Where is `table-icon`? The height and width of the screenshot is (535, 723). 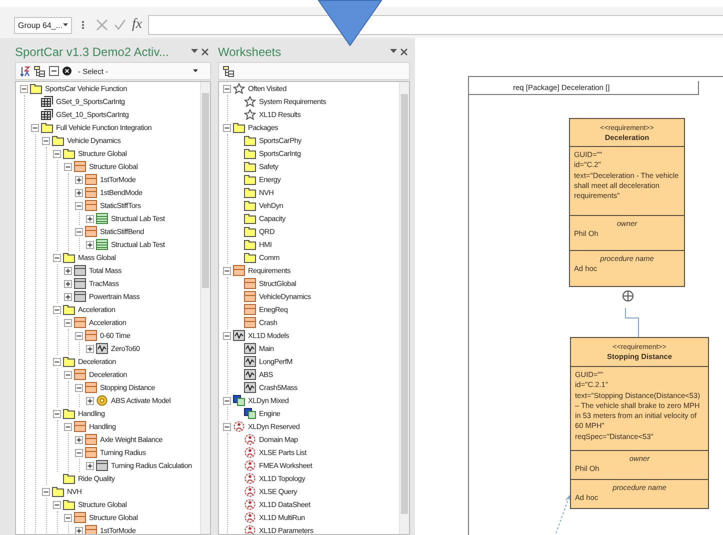 table-icon is located at coordinates (102, 244).